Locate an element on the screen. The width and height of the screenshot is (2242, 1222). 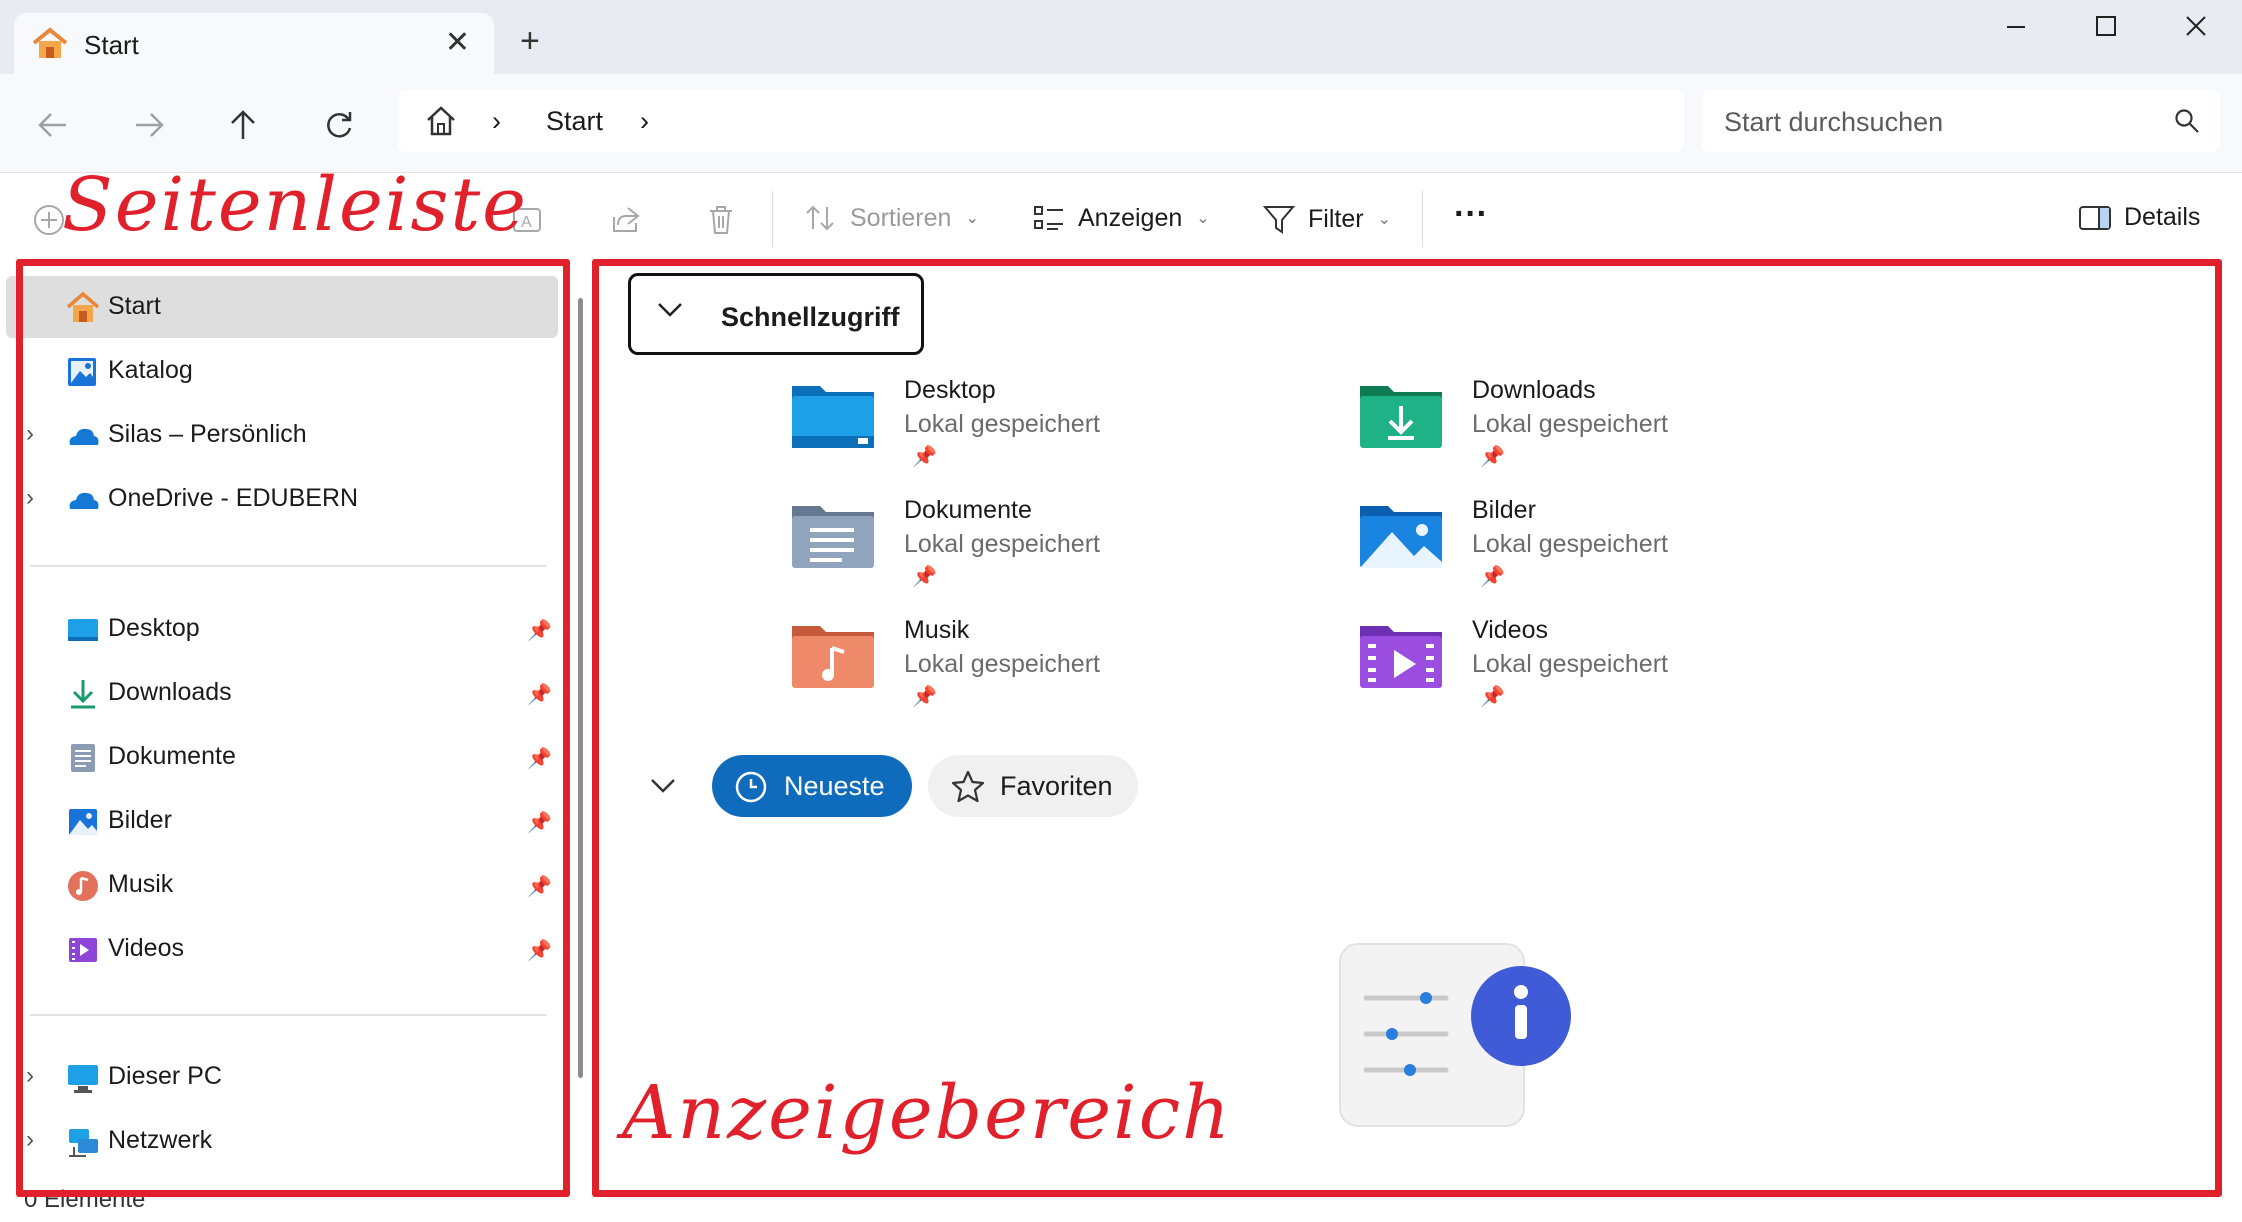
home-icon is located at coordinates (50, 42).